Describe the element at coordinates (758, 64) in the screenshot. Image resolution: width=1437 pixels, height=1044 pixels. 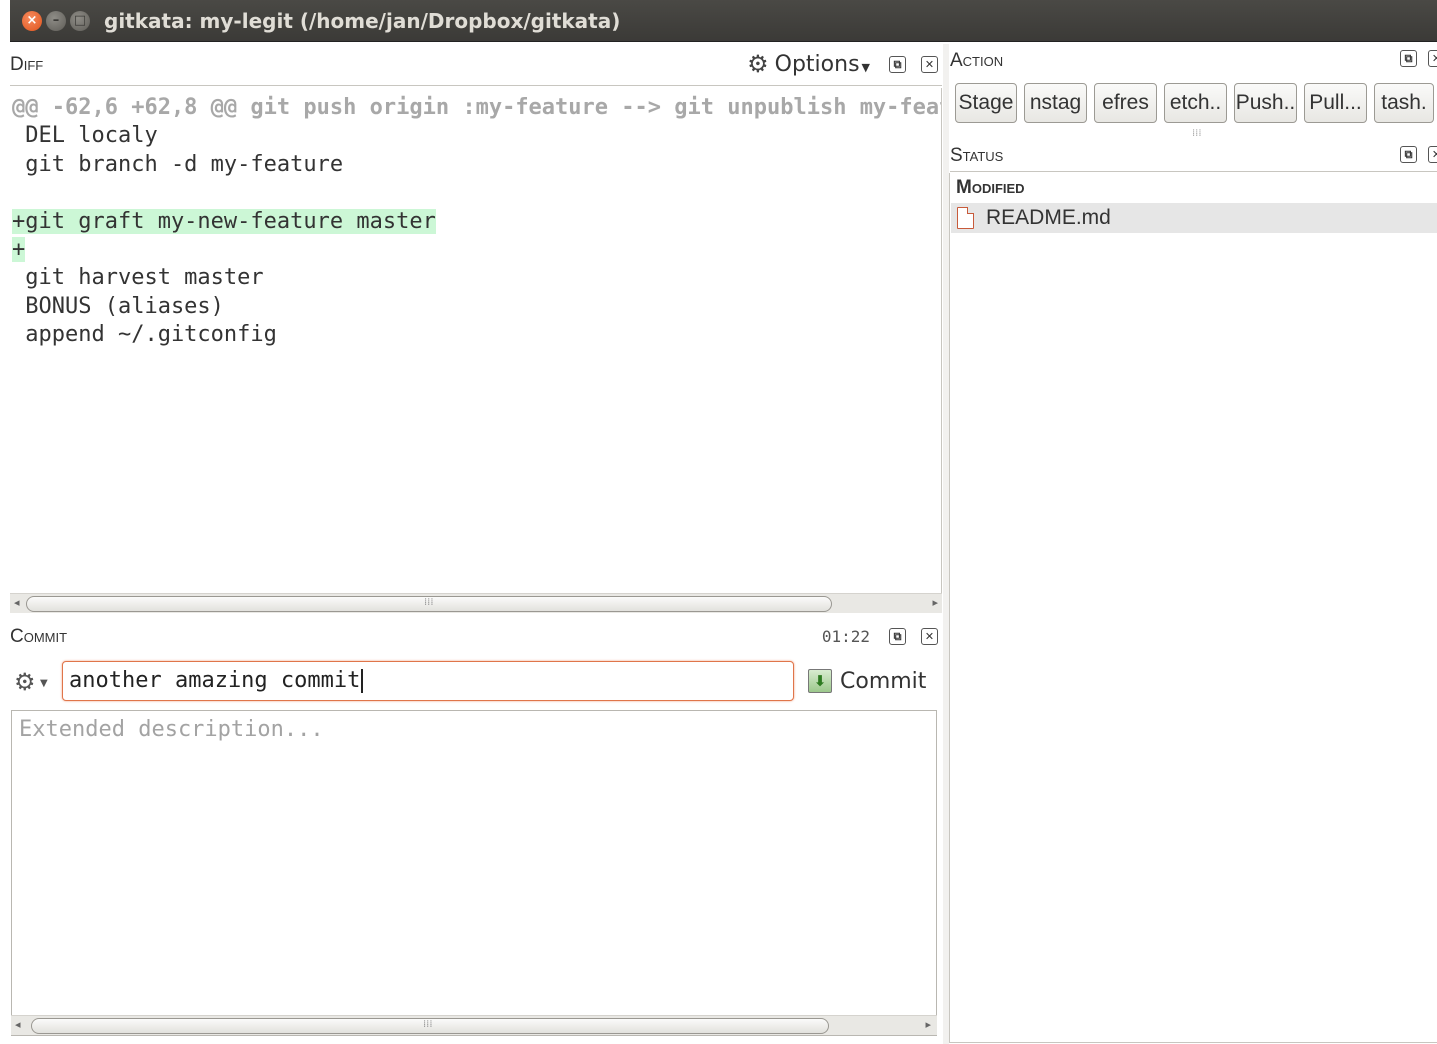
I see `gear-icon: ⚙` at that location.